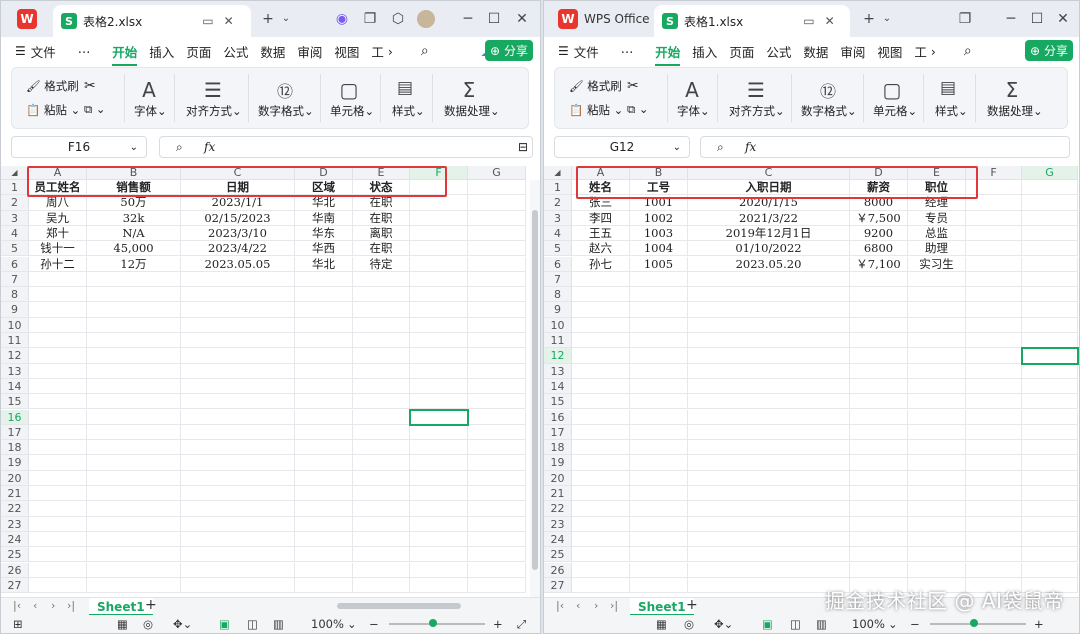  What do you see at coordinates (309, 51) in the screenshot?
I see `menu-review: 审阅` at bounding box center [309, 51].